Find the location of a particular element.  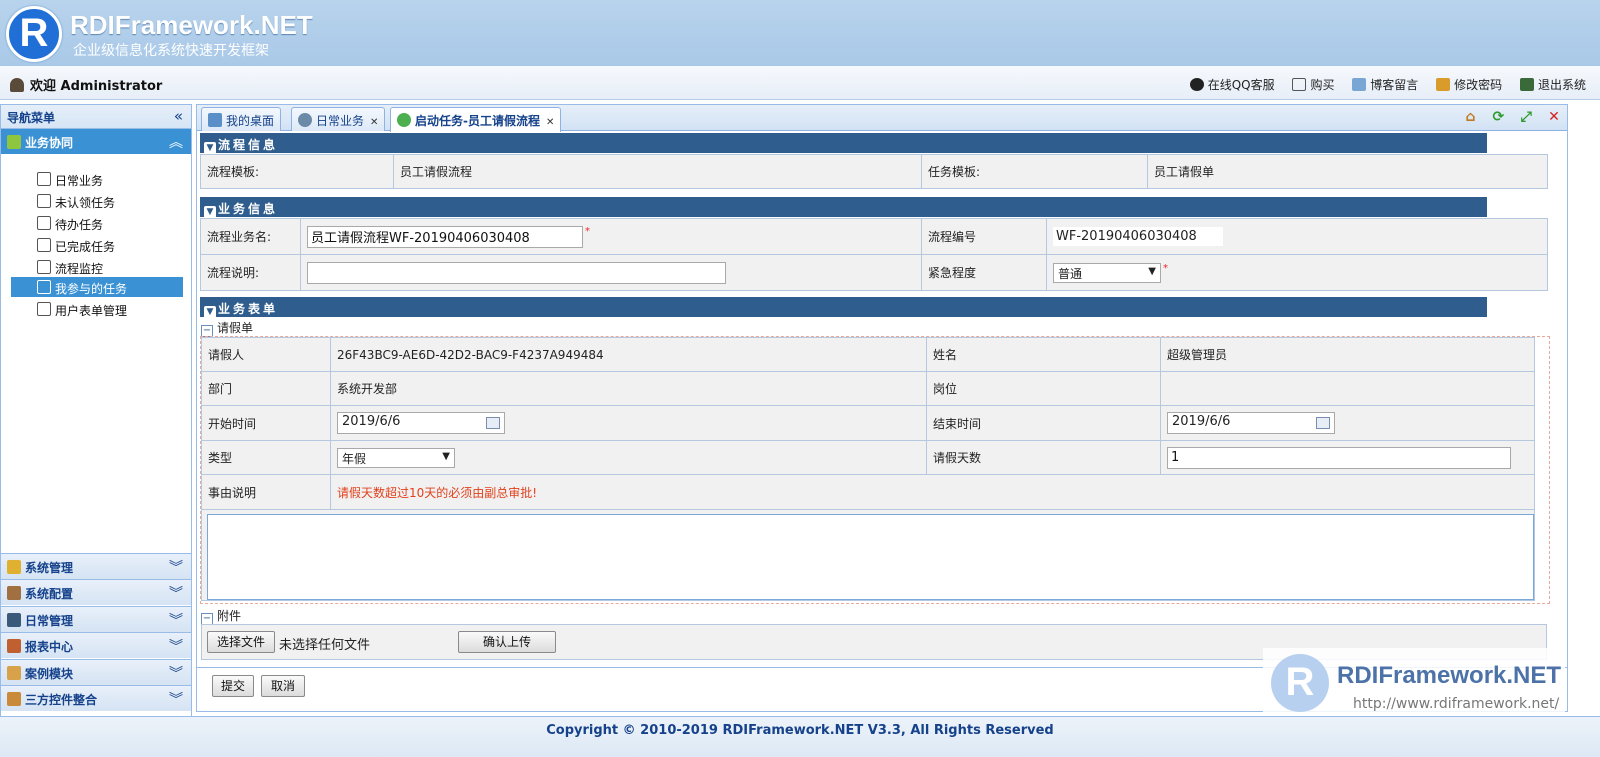

reason-textarea is located at coordinates (870, 557).